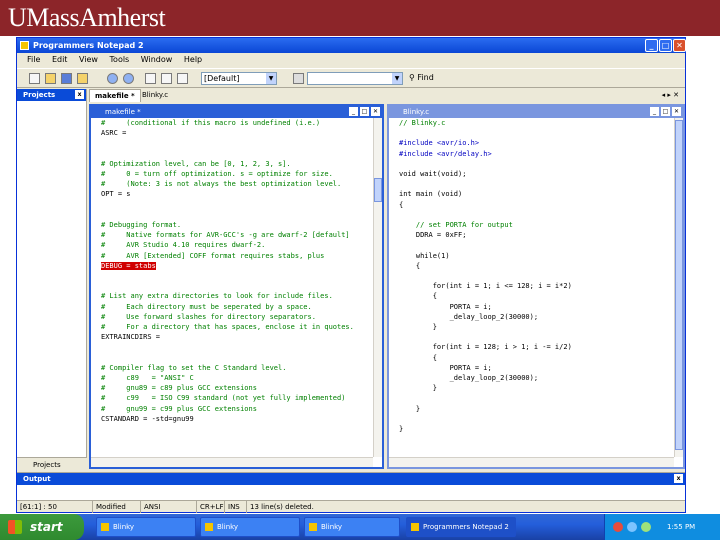  Describe the element at coordinates (433, 235) in the screenshot. I see `code-line: DDRA = 0xFF;` at that location.